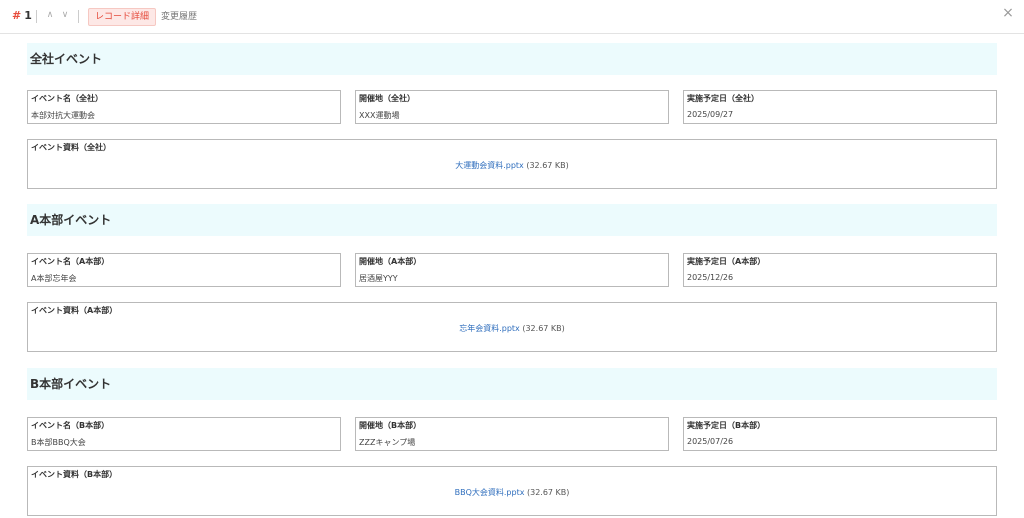 The width and height of the screenshot is (1024, 518). What do you see at coordinates (70, 261) in the screenshot?
I see `field-label: イベント名（A本部）` at bounding box center [70, 261].